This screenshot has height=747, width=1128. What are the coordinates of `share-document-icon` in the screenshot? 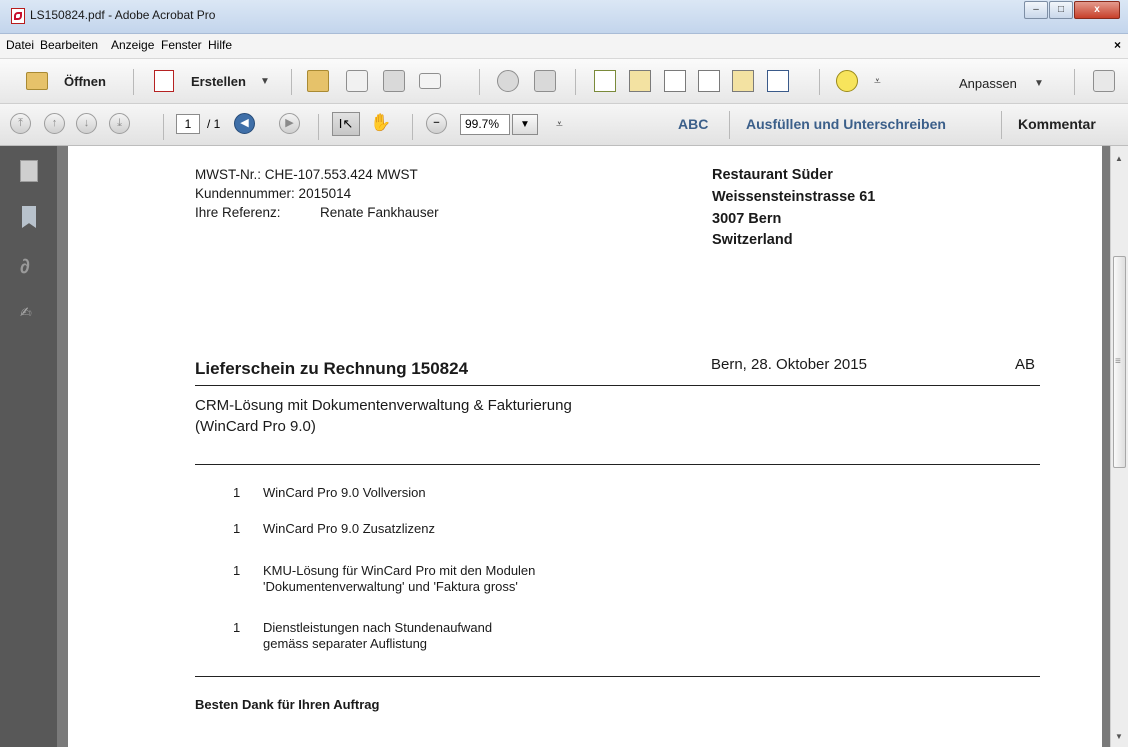 It's located at (743, 81).